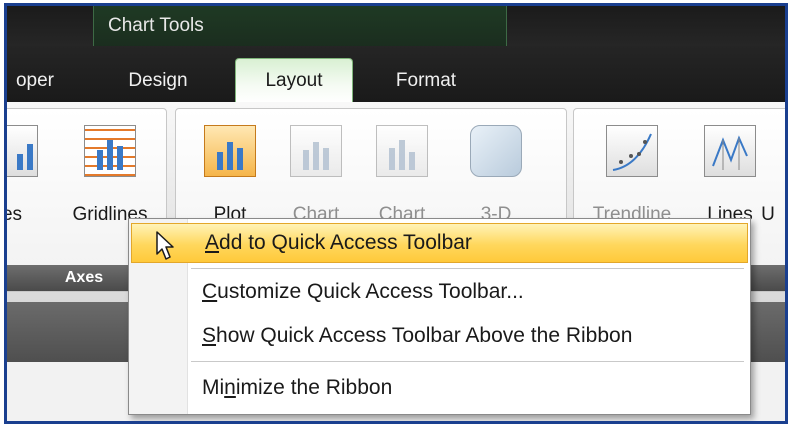 The image size is (794, 429). I want to click on arrow-cursor-icon, so click(166, 248).